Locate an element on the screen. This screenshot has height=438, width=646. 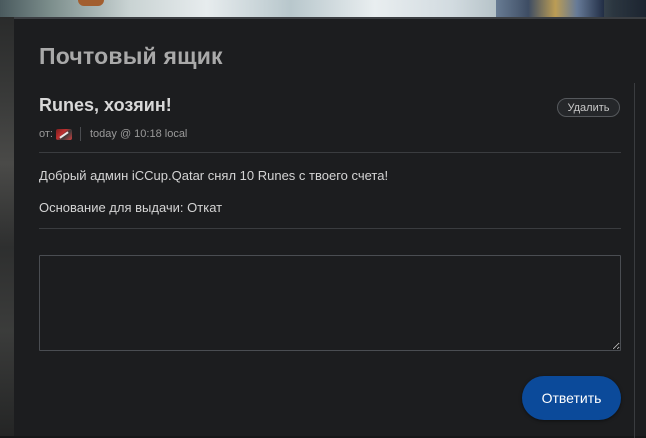
message-meta: от: today @ 10:18 local is located at coordinates (113, 134).